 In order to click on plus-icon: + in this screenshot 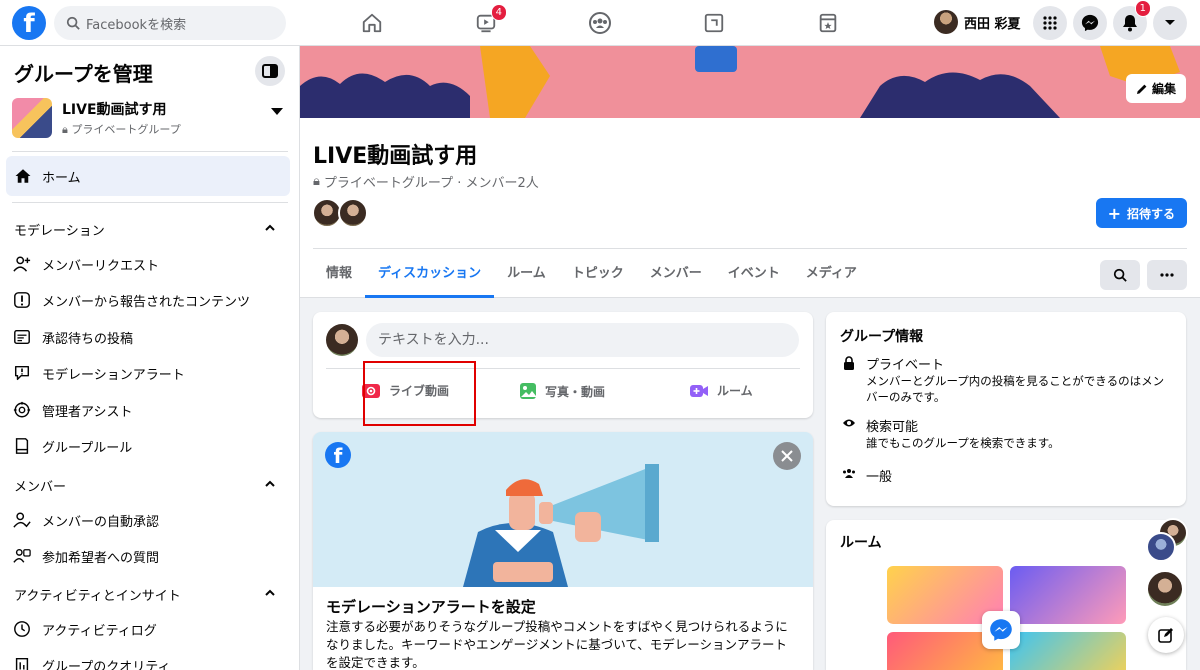, I will do `click(1114, 213)`.